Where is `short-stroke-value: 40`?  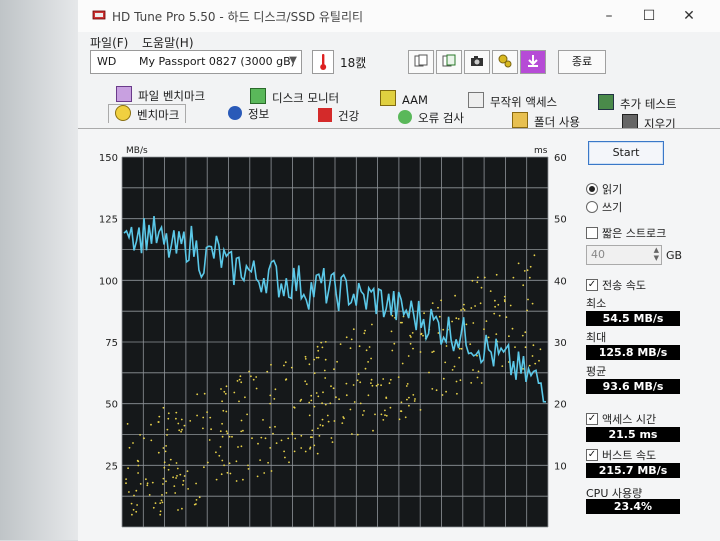
short-stroke-value: 40 is located at coordinates (598, 254).